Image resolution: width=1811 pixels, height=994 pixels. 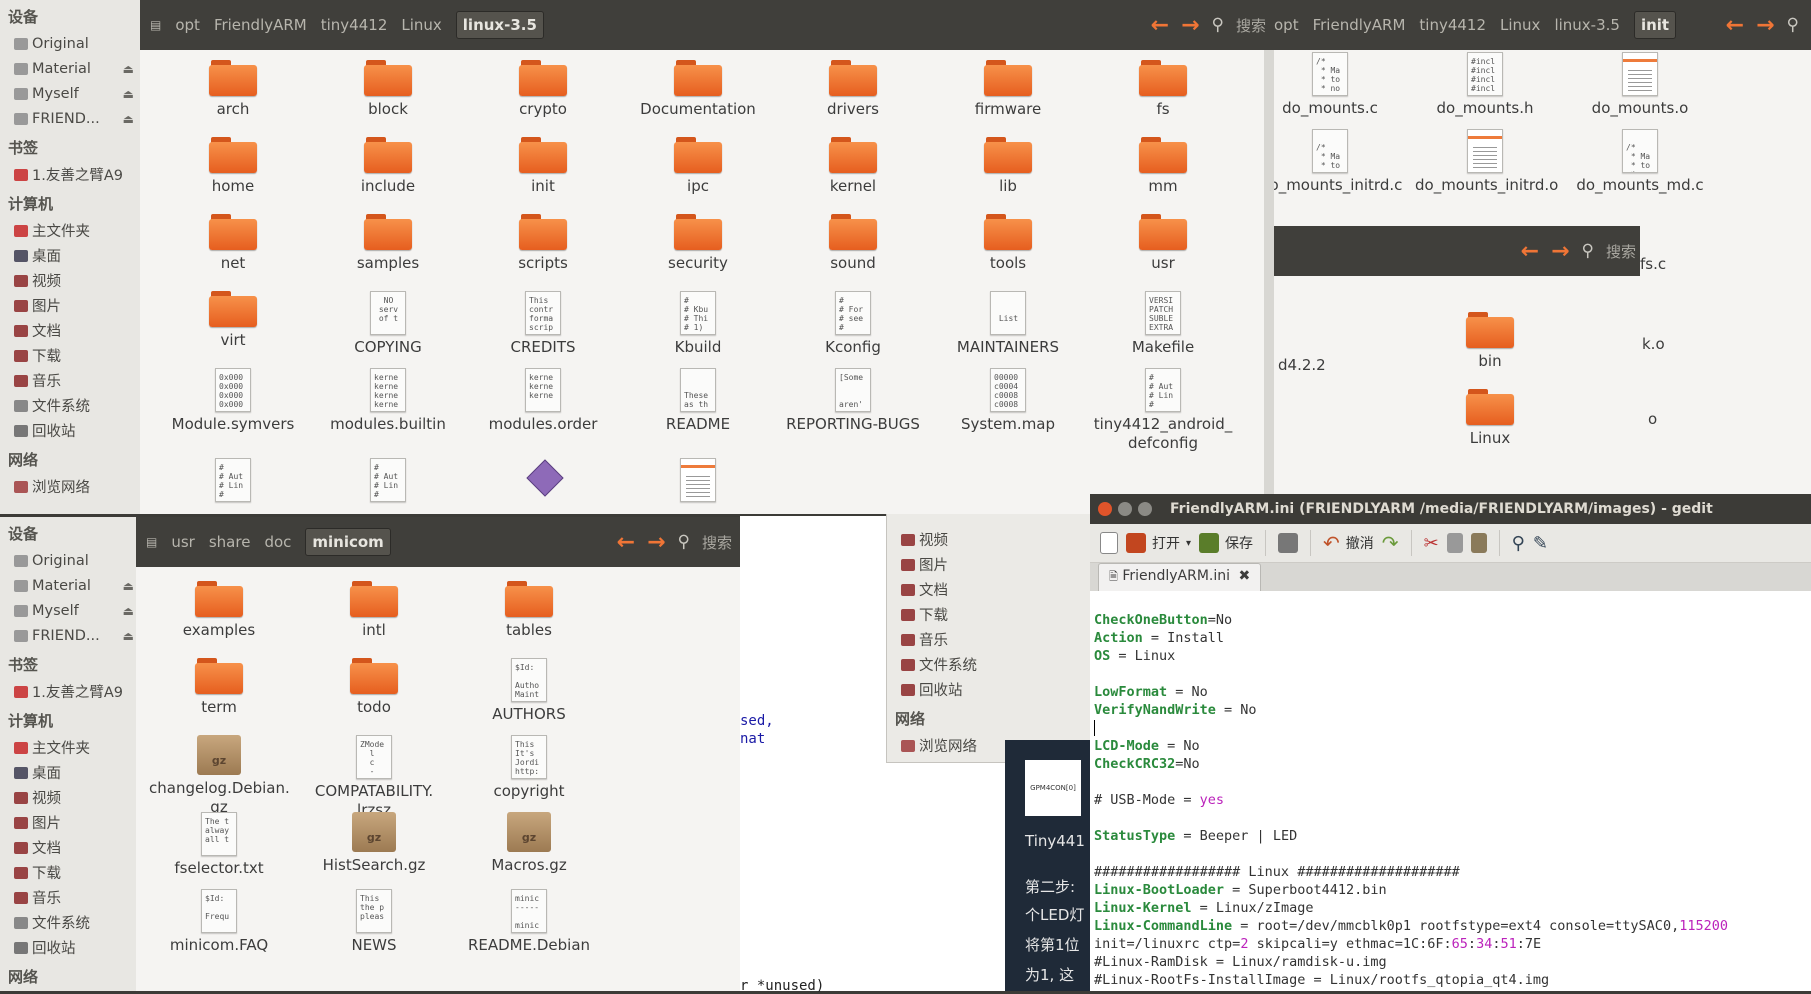 I want to click on file-modules-order: kerne kerne kernemodules.order, so click(x=543, y=401).